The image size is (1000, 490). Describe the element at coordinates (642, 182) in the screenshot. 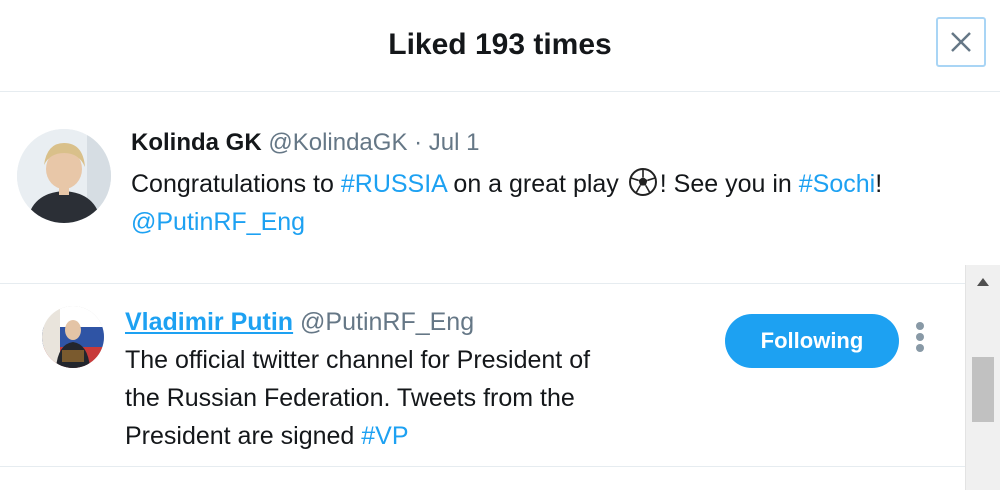

I see `soccer-ball-icon` at that location.